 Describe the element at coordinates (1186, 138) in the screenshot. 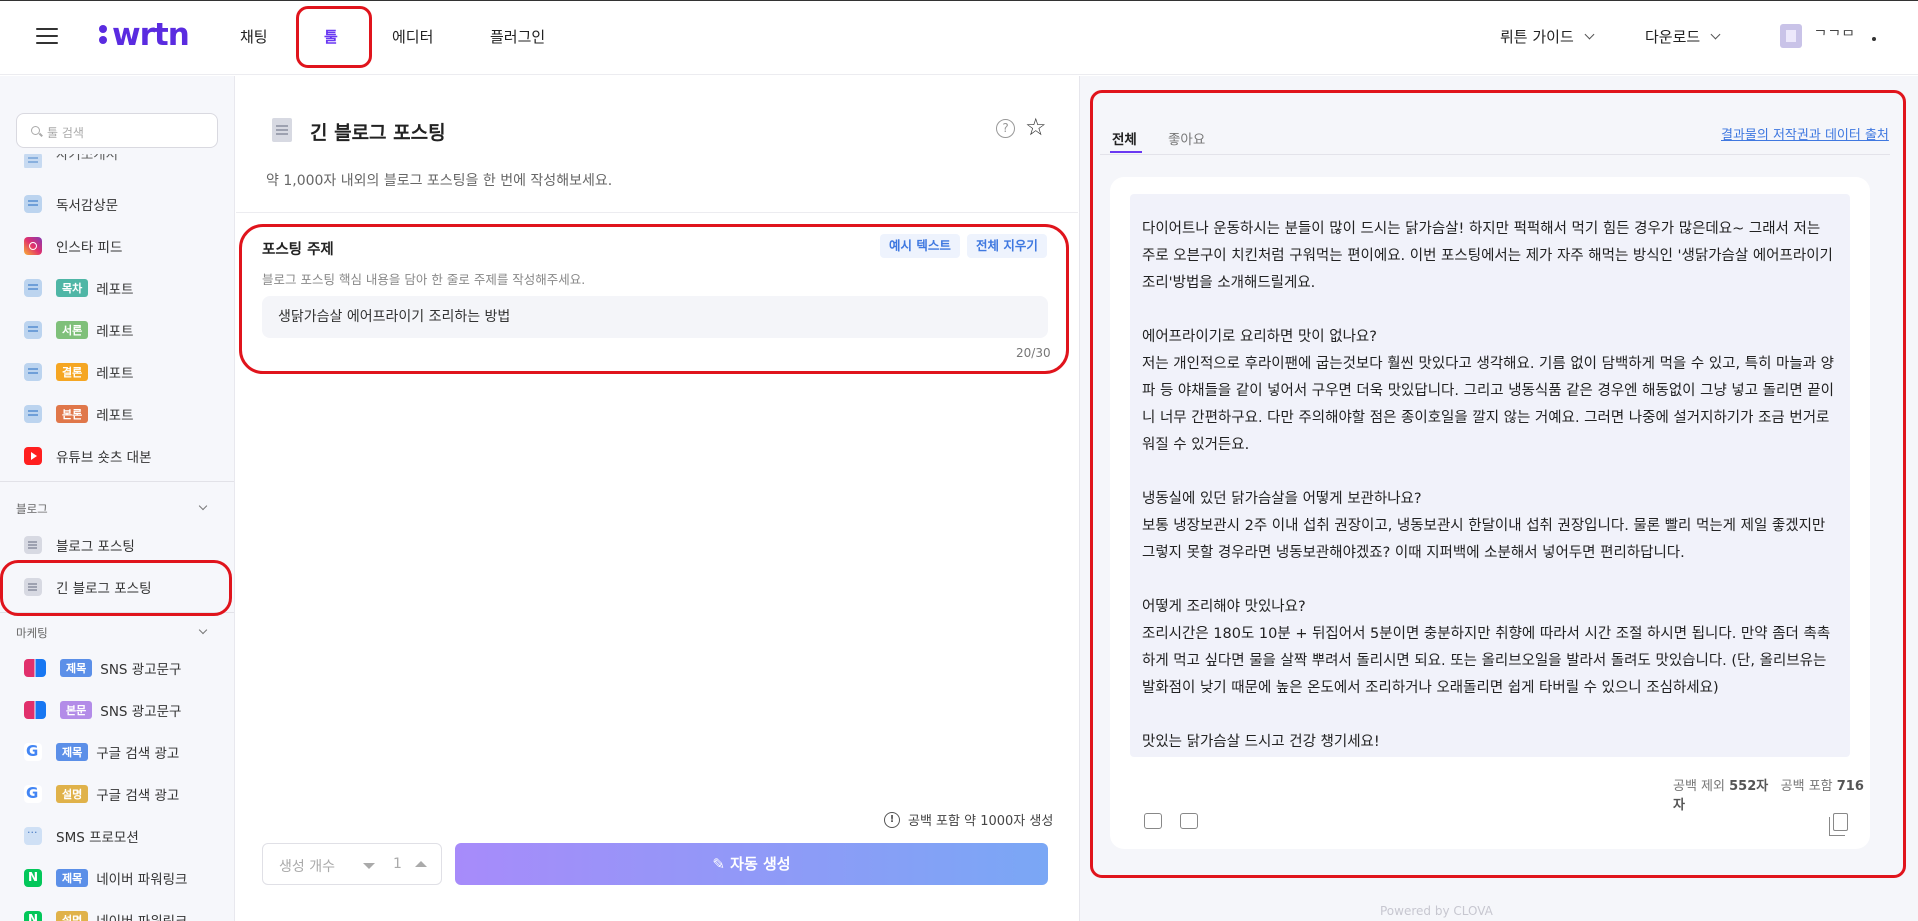

I see `tab-likes: 좋아요` at that location.